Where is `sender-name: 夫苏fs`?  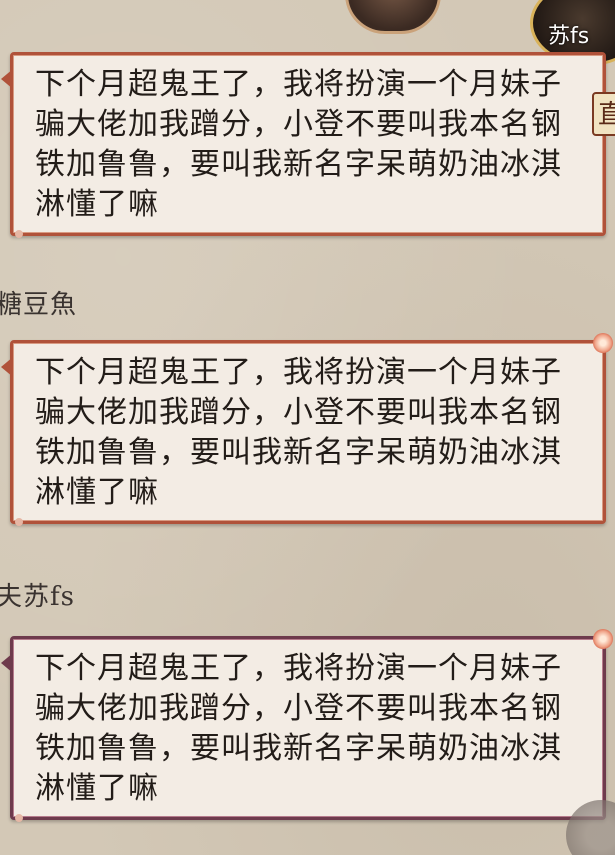
sender-name: 夫苏fs is located at coordinates (37, 597).